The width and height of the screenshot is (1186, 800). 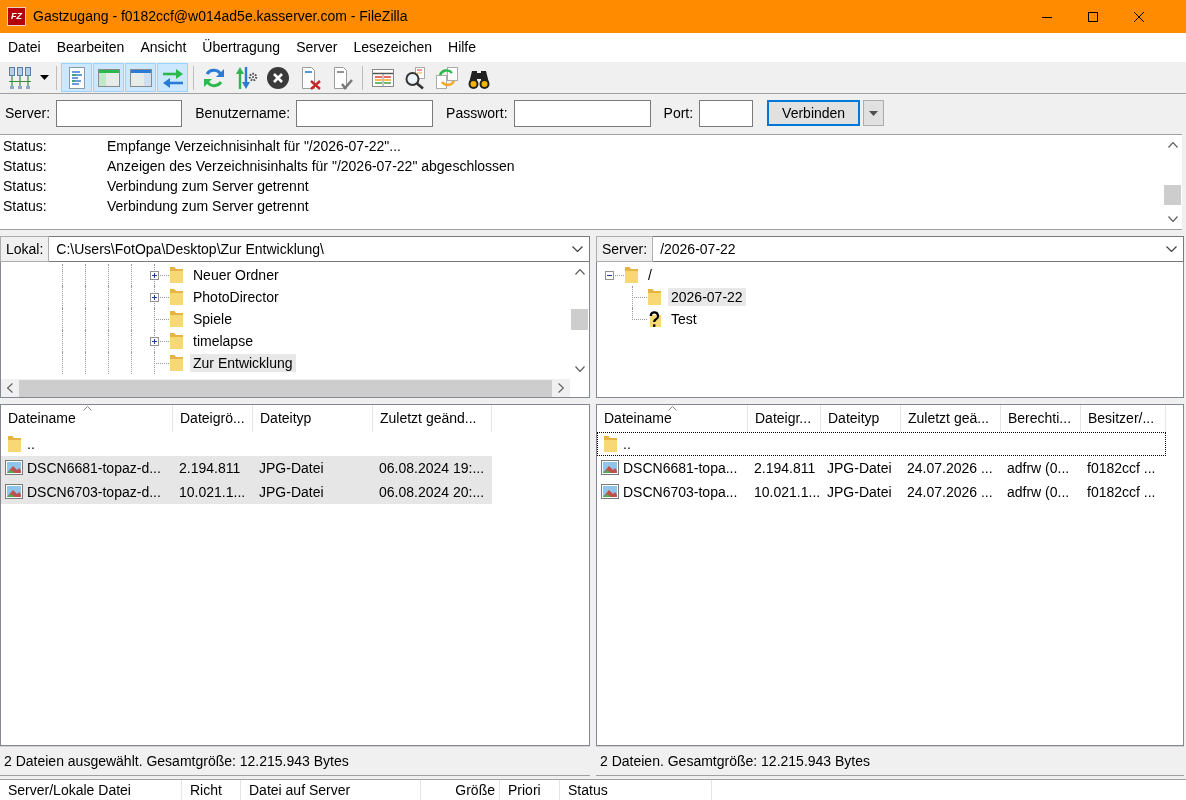 What do you see at coordinates (28, 113) in the screenshot?
I see `field-label: Server:` at bounding box center [28, 113].